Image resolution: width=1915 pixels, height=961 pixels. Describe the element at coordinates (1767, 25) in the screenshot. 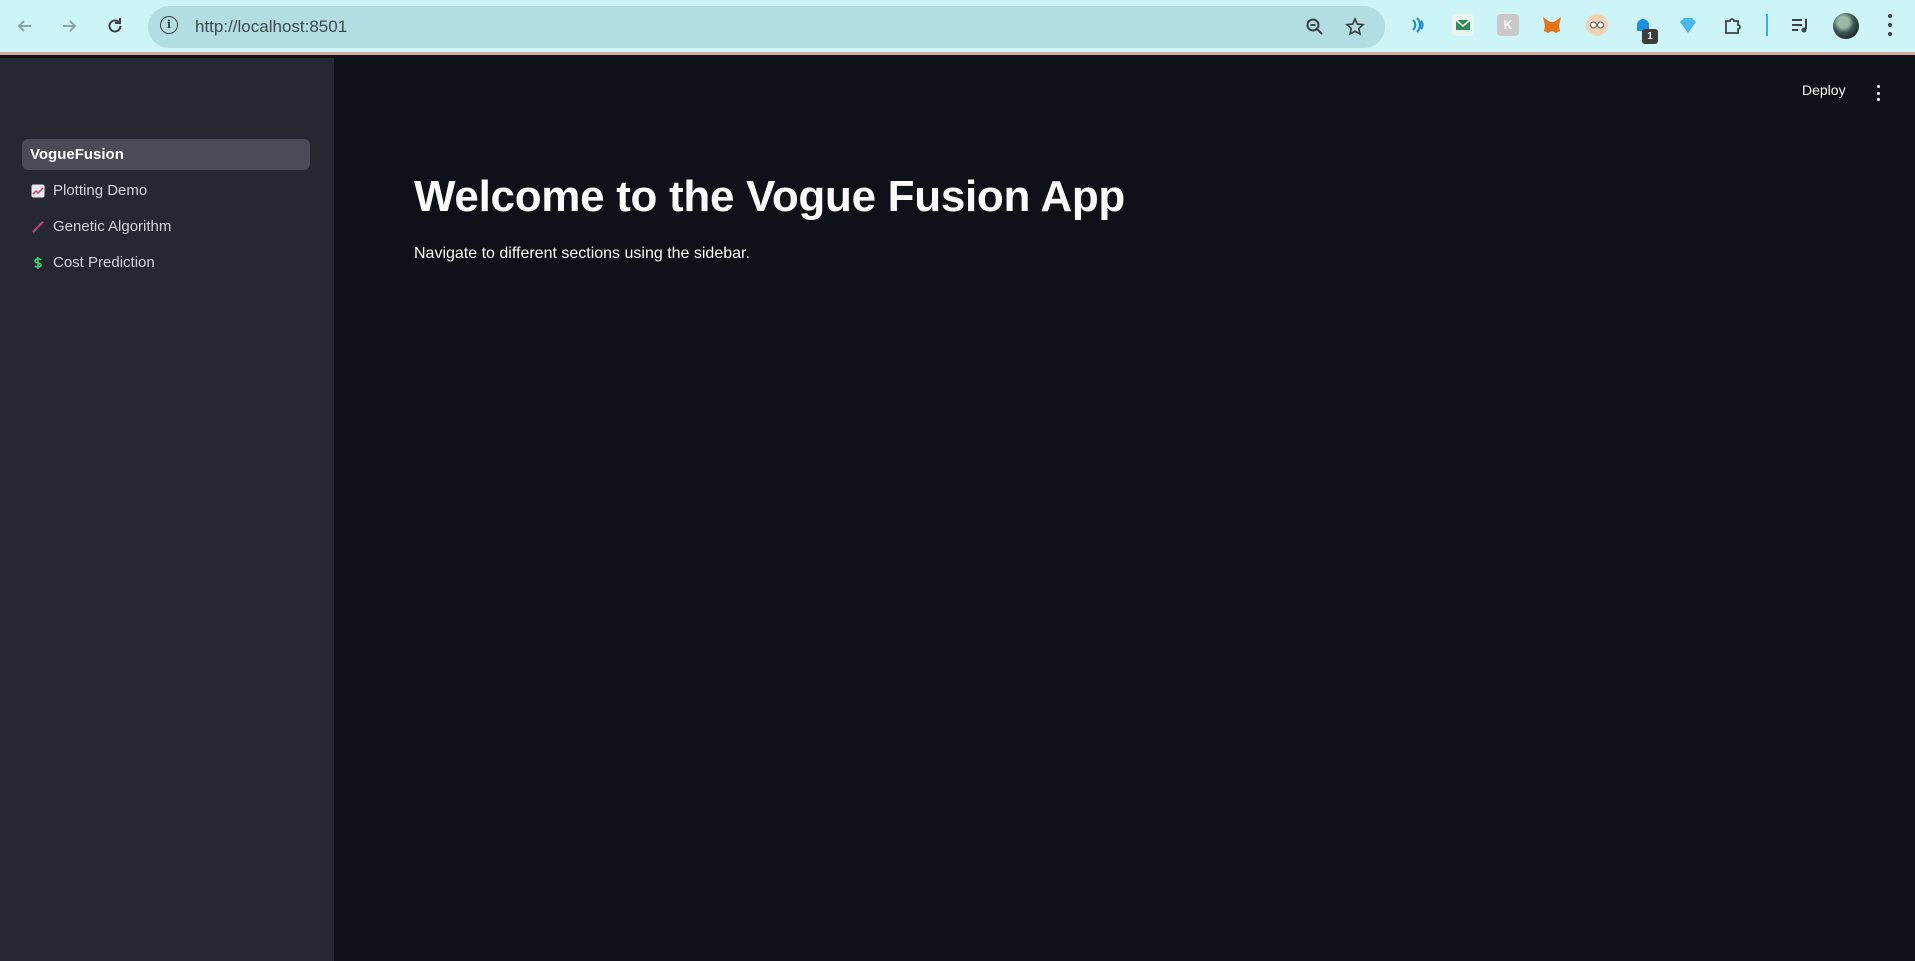

I see `toolbar-separator` at that location.